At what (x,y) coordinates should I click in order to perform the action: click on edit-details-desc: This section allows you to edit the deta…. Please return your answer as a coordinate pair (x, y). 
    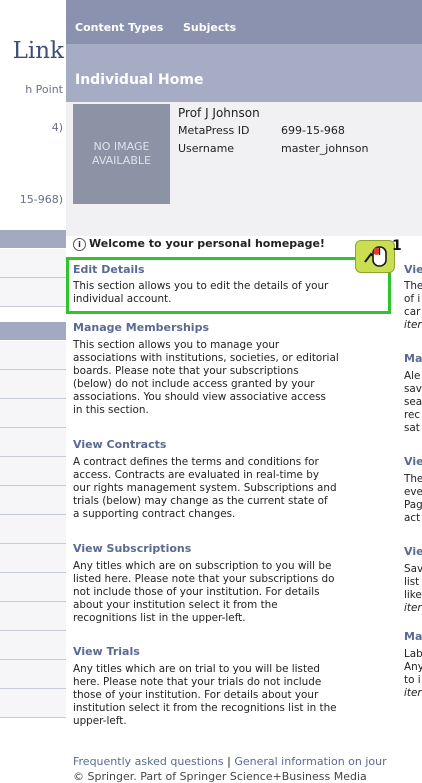
    Looking at the image, I should click on (222, 293).